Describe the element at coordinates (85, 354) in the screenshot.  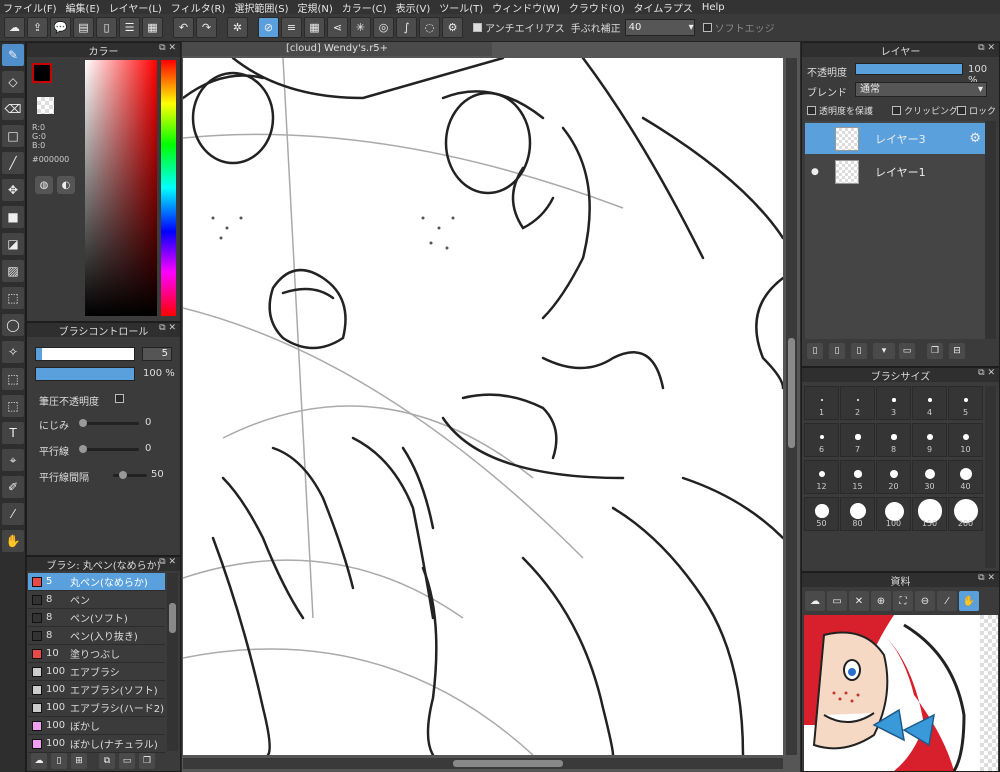
I see `brush-size-bar` at that location.